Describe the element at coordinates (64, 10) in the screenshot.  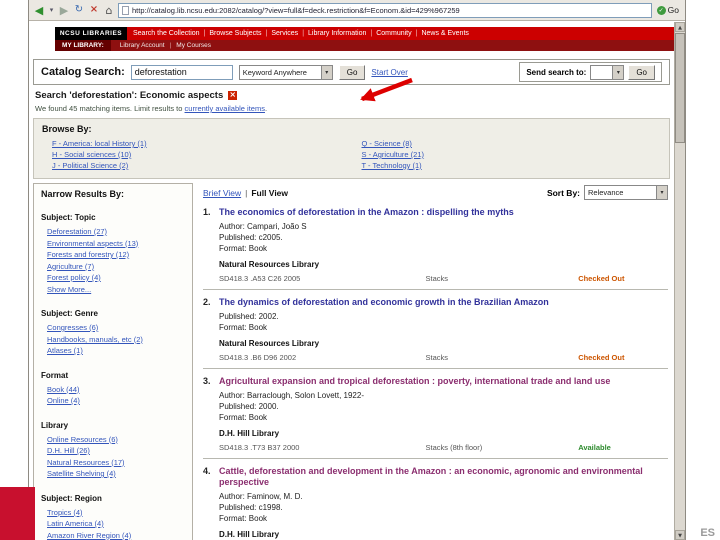
I see `forward-icon: ▶` at that location.